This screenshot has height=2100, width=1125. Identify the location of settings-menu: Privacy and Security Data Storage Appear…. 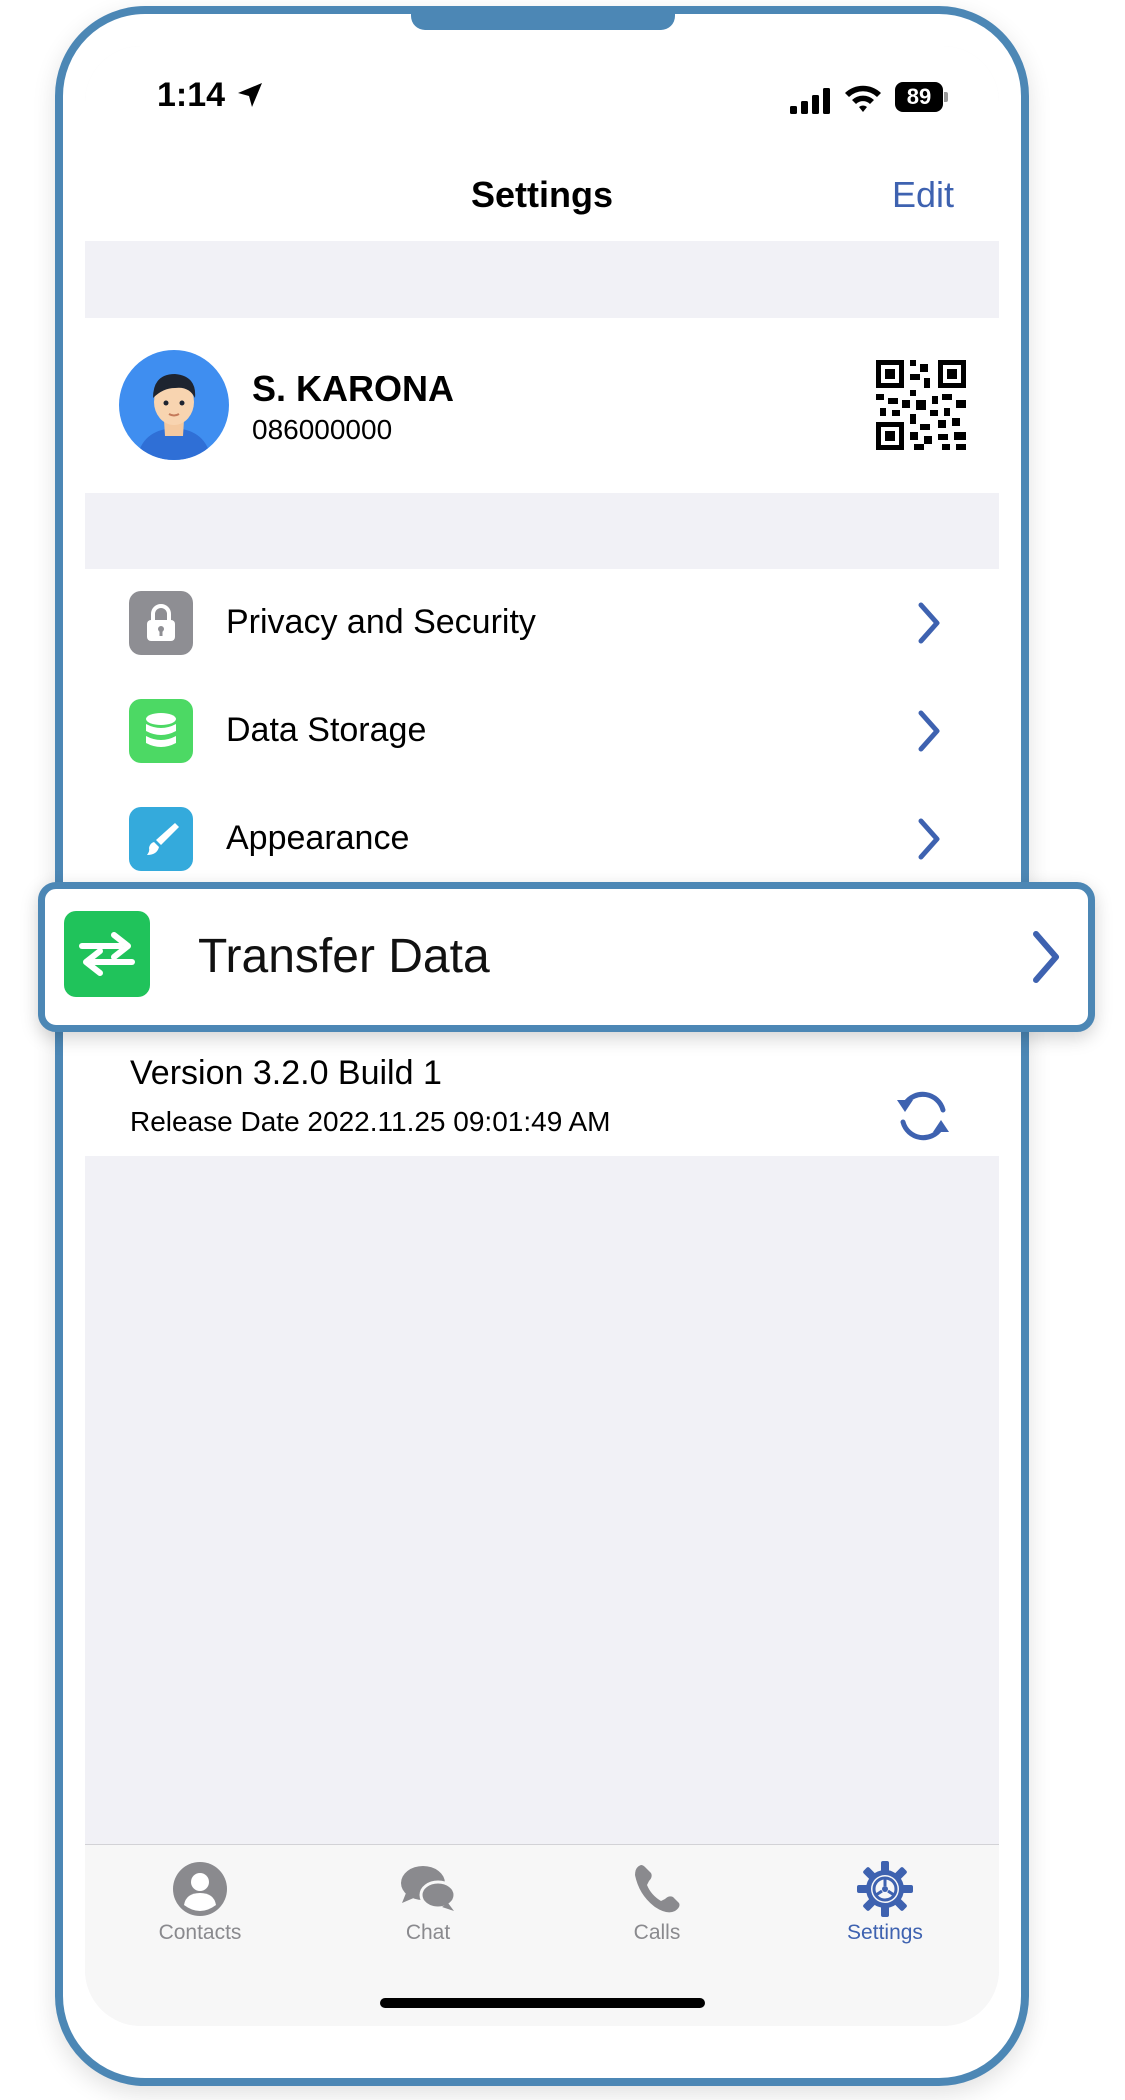
(542, 734).